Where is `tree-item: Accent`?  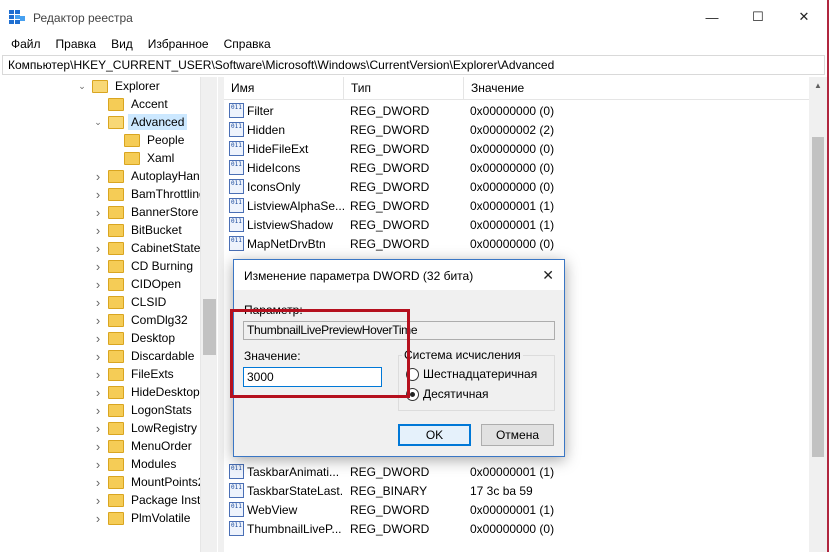 tree-item: Accent is located at coordinates (131, 104).